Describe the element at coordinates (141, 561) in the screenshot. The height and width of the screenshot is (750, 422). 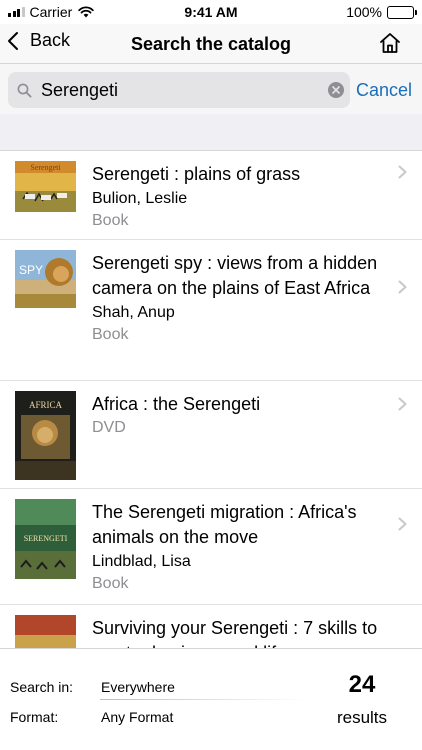
I see `result-author: Lindblad, Lisa` at that location.